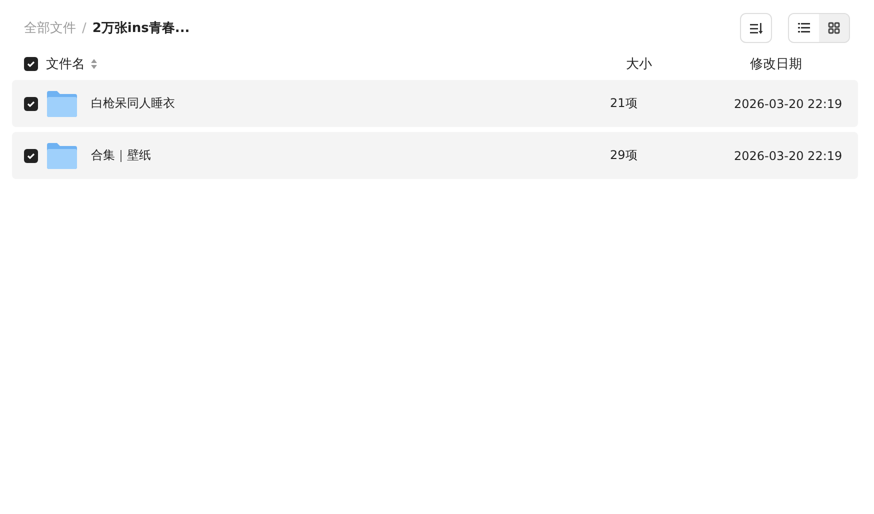 The image size is (874, 514). Describe the element at coordinates (133, 103) in the screenshot. I see `file-name: 白枪呆同人睡衣` at that location.